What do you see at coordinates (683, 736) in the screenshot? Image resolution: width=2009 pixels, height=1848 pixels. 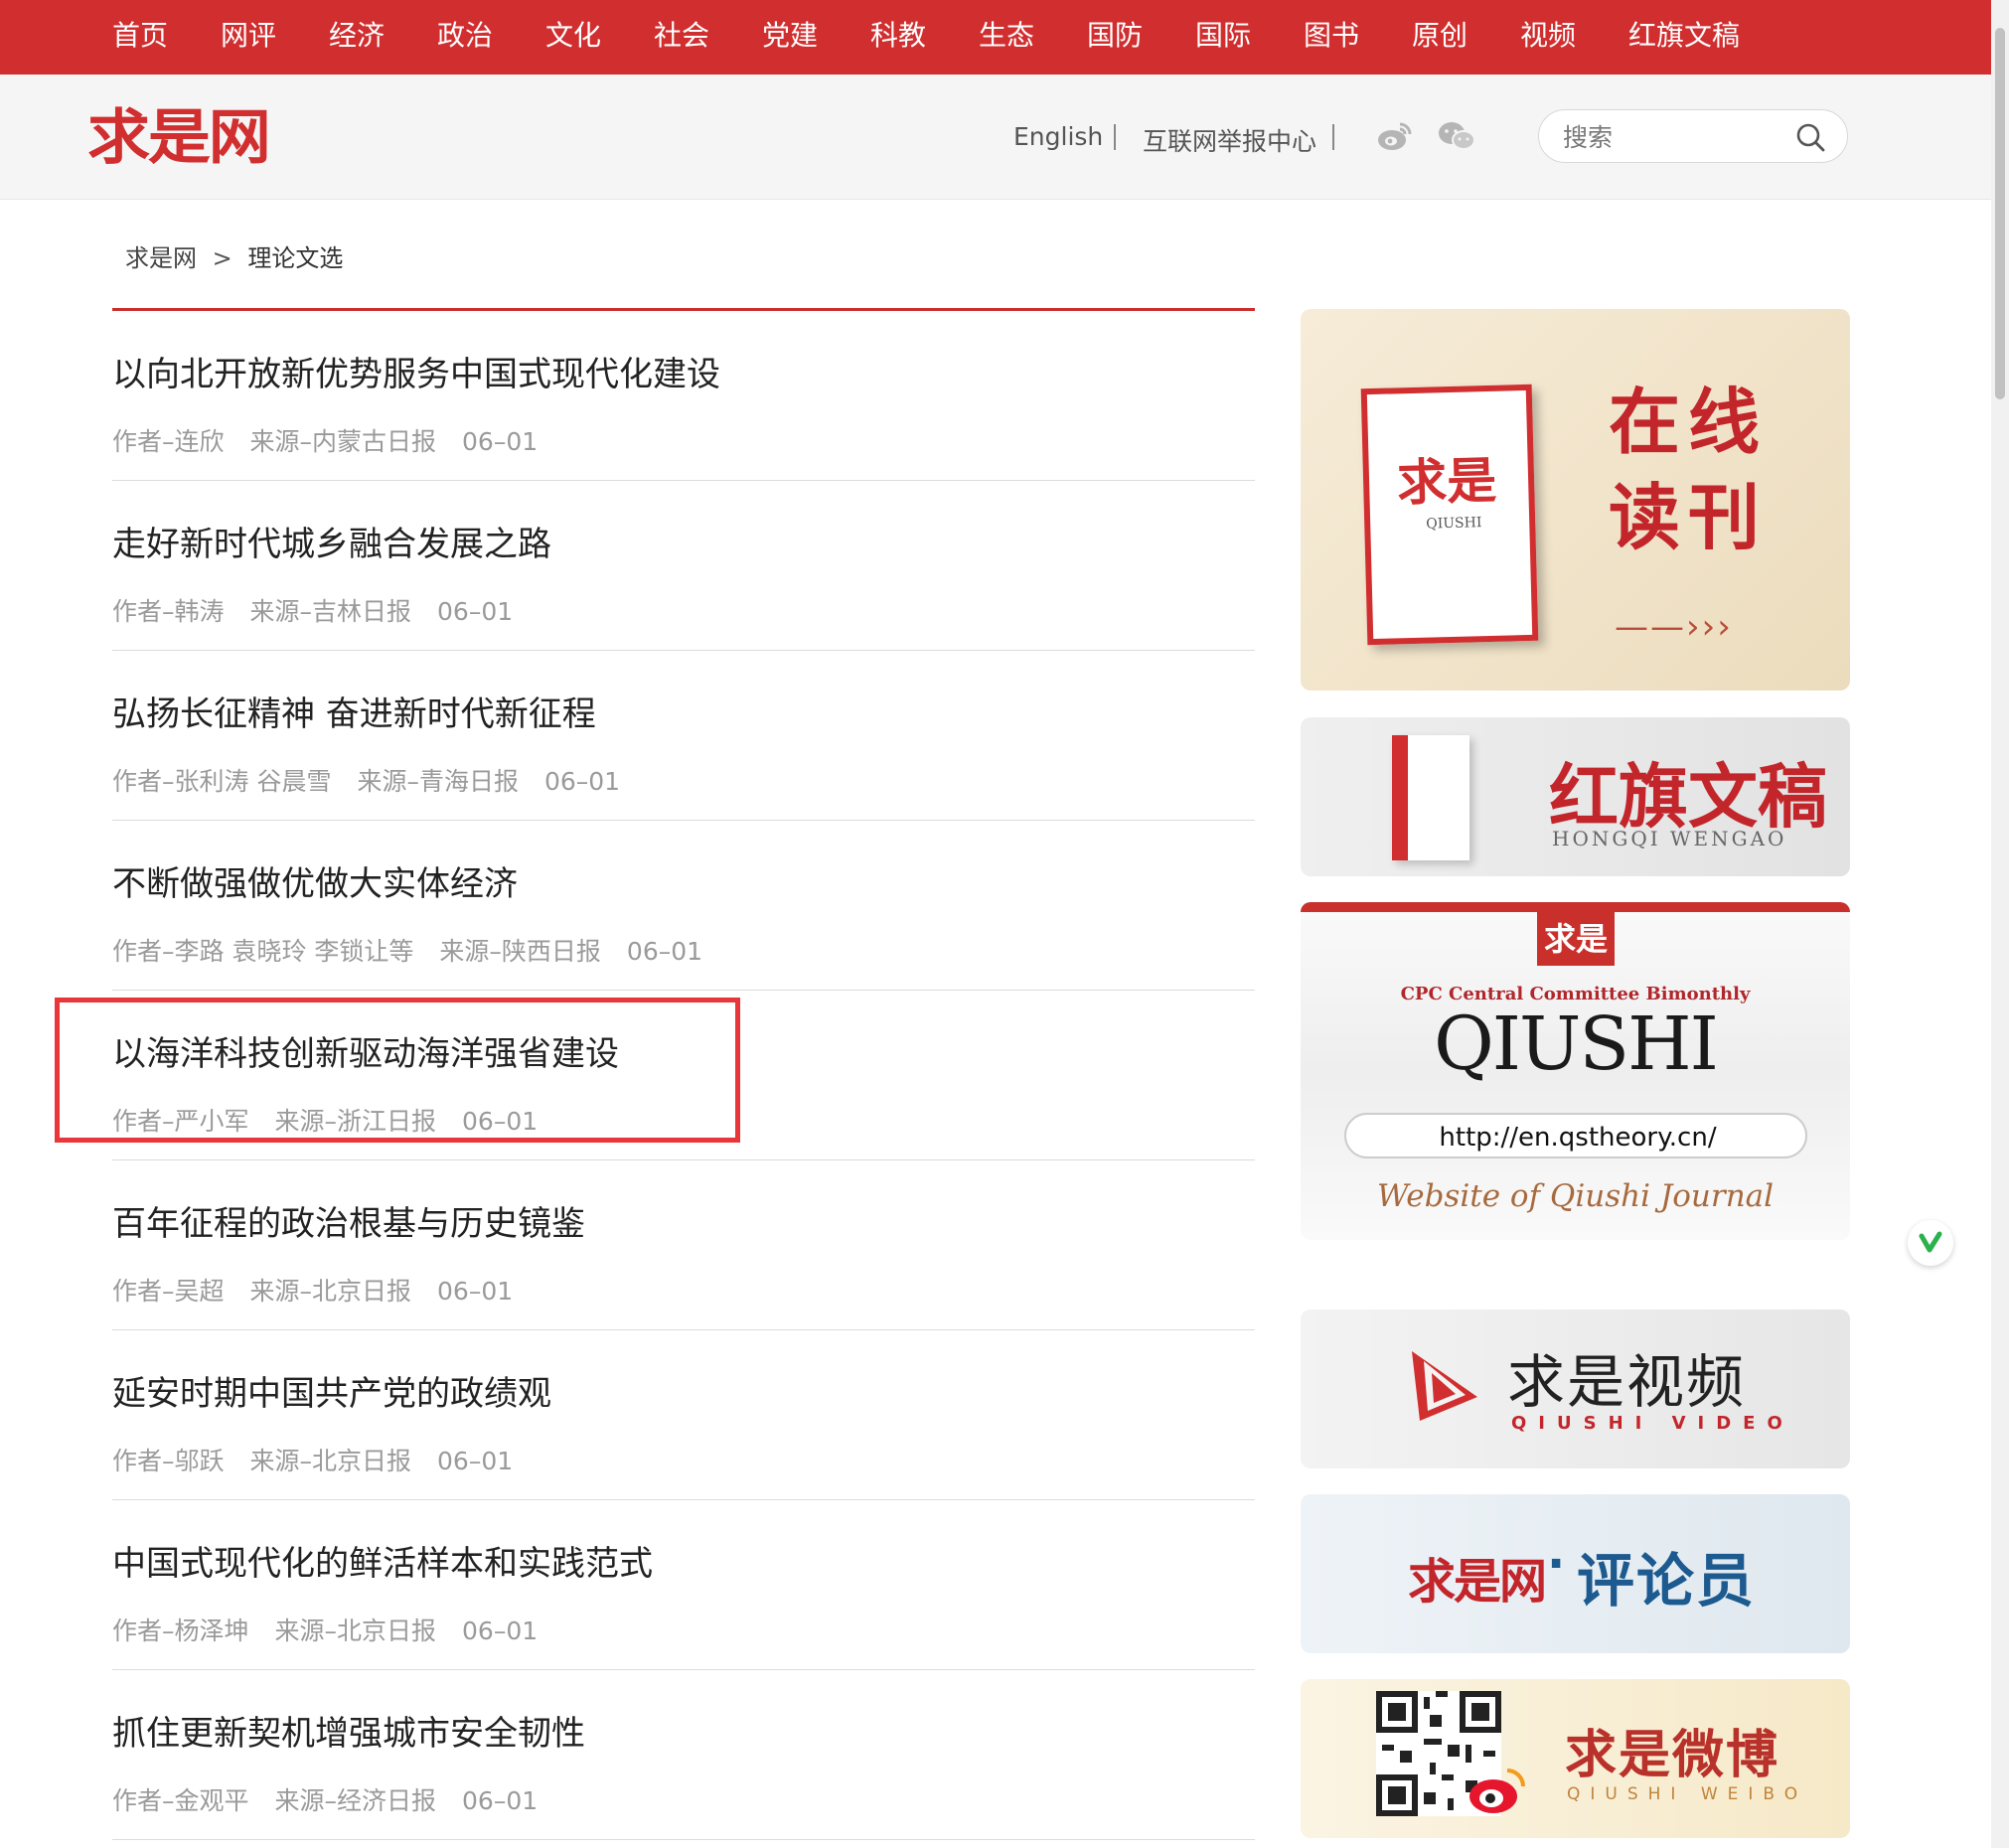 I see `list-item: 弘扬长征精神 奋进新时代新征程 作者–张利涛 谷晨雪 来源–青海日报 06–01` at bounding box center [683, 736].